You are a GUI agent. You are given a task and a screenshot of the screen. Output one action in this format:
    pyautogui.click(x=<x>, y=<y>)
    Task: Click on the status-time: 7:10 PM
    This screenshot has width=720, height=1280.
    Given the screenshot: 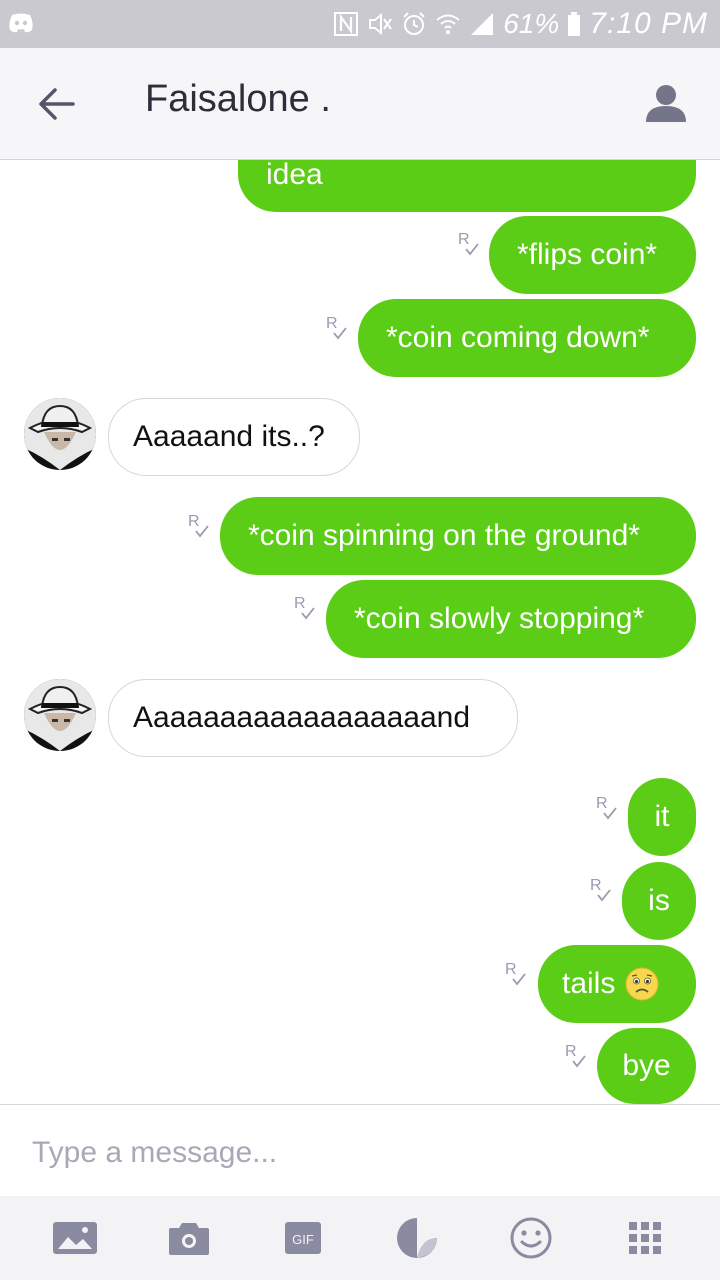 What is the action you would take?
    pyautogui.click(x=648, y=23)
    